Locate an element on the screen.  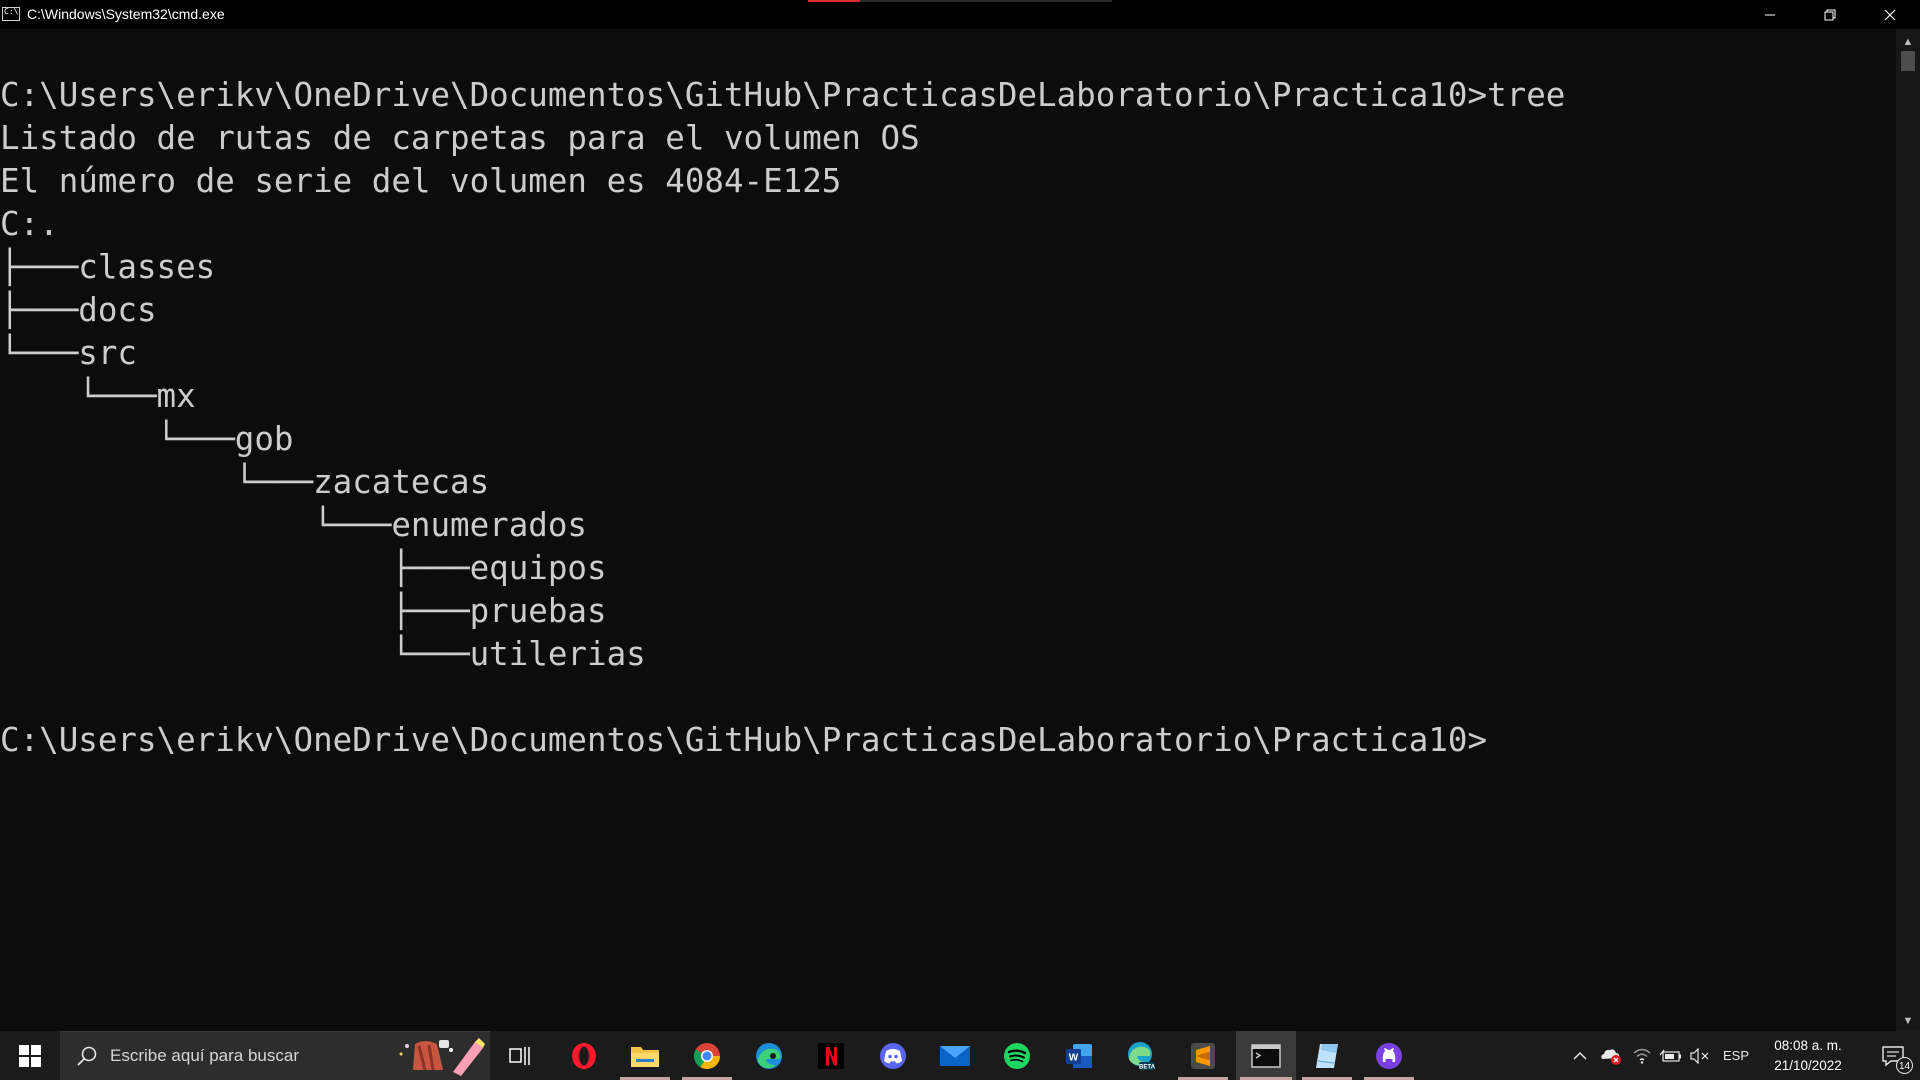
scroll-down-arrow-icon: ▼ is located at coordinates (1908, 1021).